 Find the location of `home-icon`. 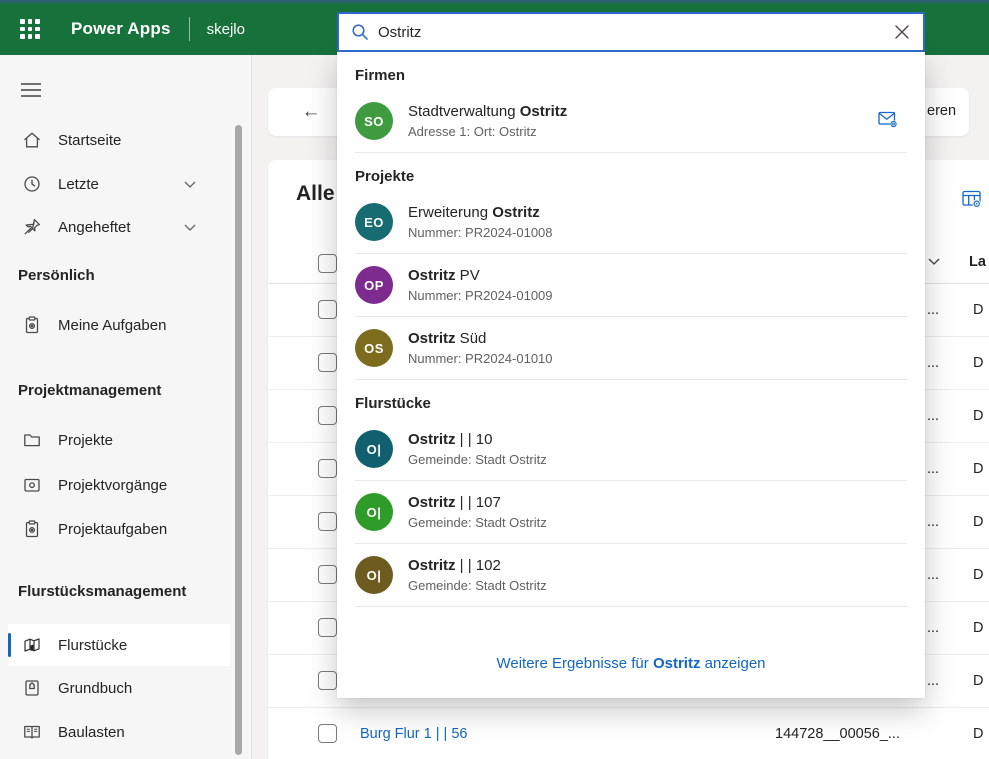

home-icon is located at coordinates (32, 140).